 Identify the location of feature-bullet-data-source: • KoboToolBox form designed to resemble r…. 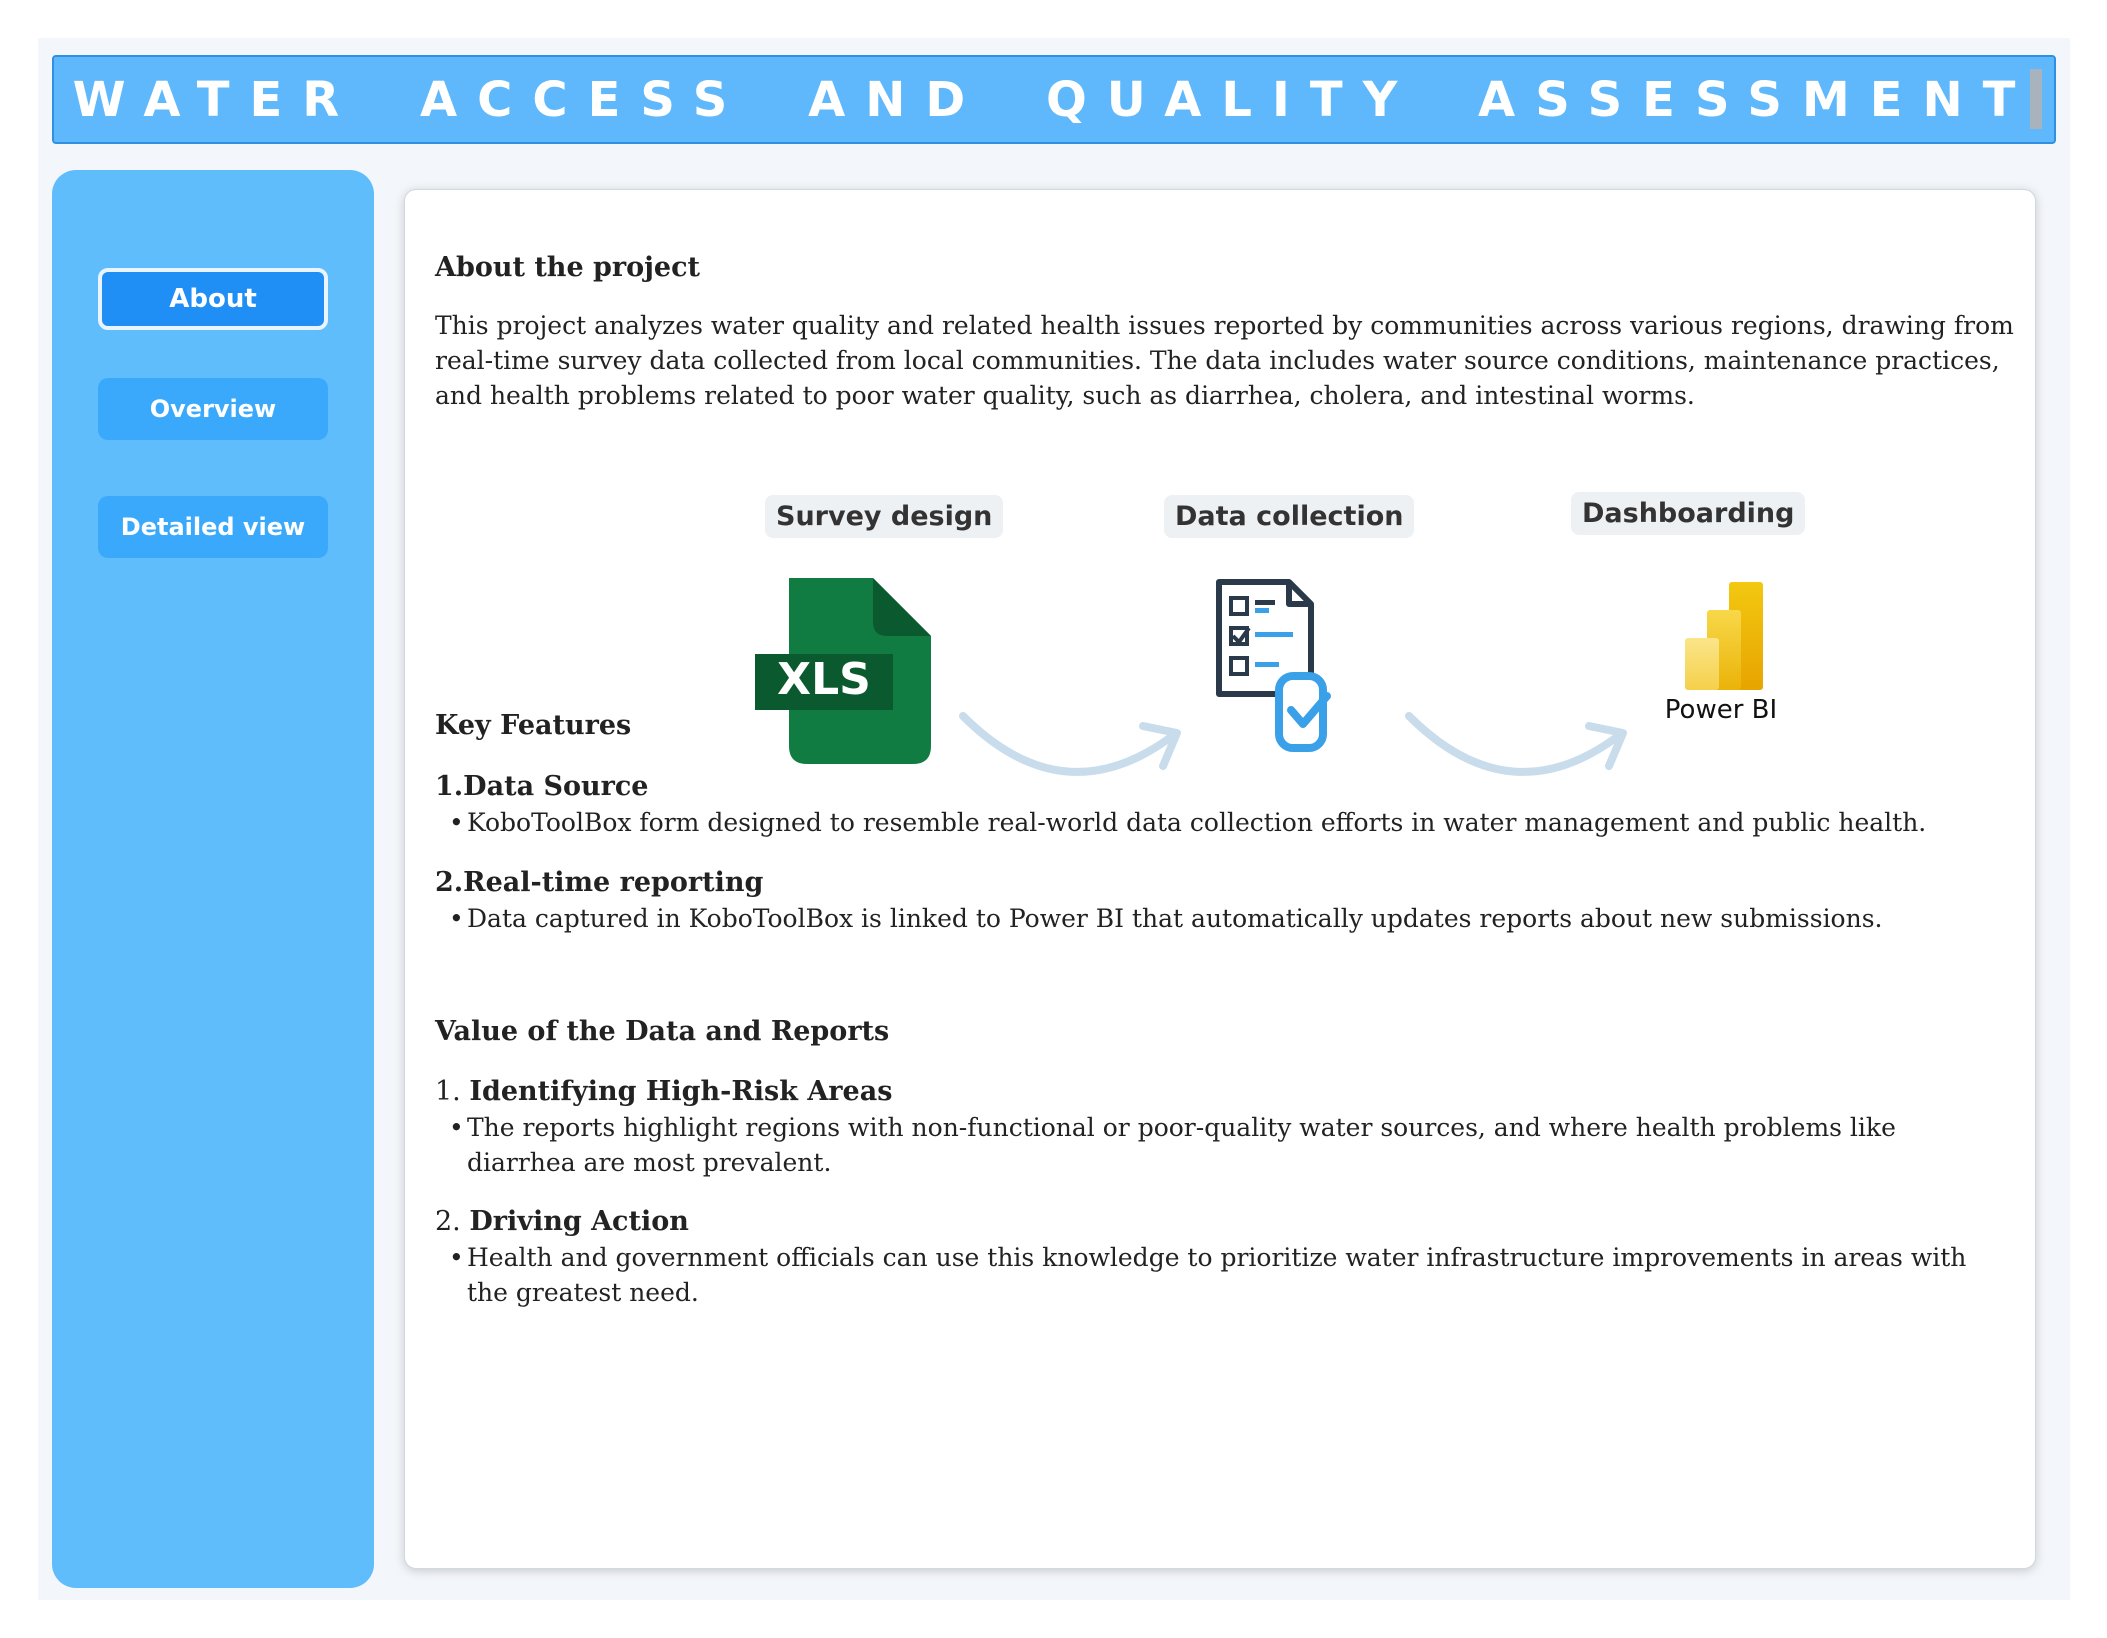
(1229, 822).